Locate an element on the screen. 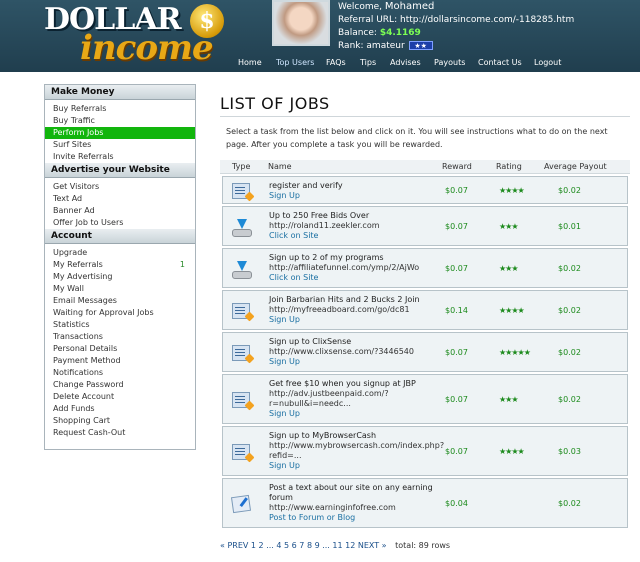  sidebar-item-my-wall: My Wall is located at coordinates (120, 289).